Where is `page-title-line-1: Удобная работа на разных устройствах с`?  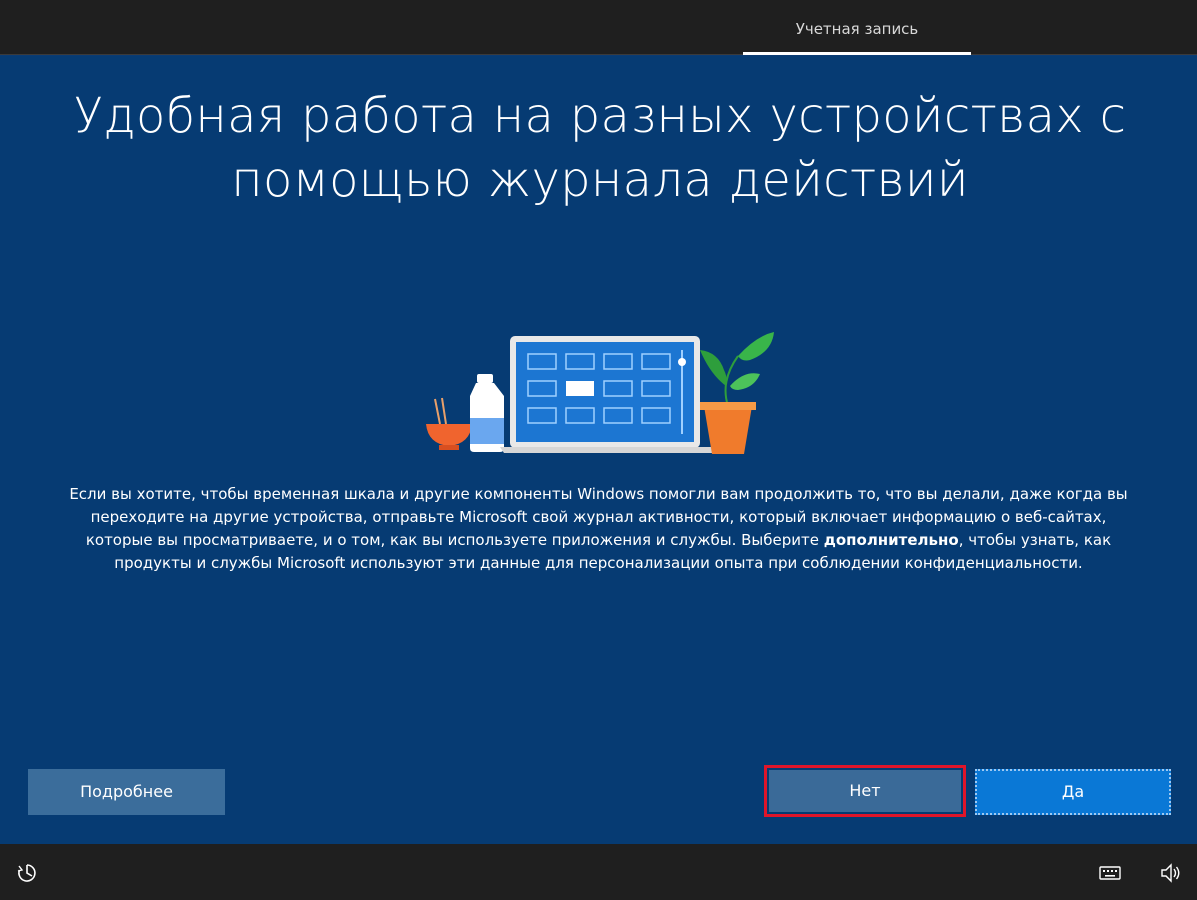 page-title-line-1: Удобная работа на разных устройствах с is located at coordinates (600, 116).